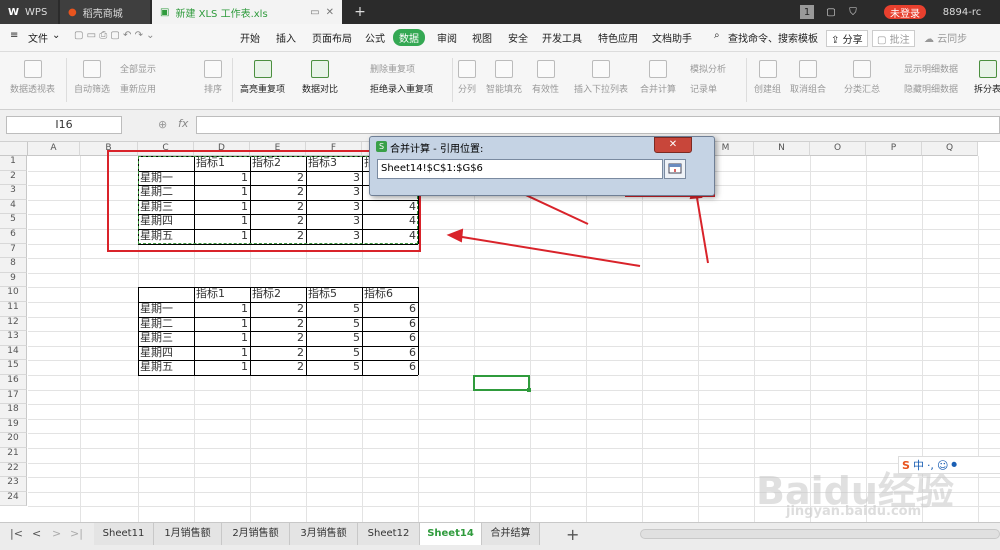 Image resolution: width=1000 pixels, height=550 pixels. I want to click on collapse-dialog-button, so click(675, 169).